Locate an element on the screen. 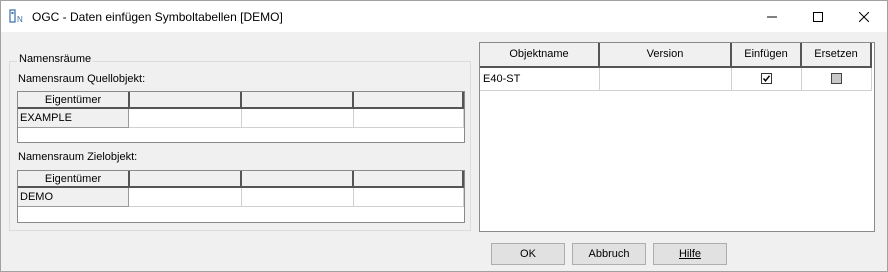 This screenshot has height=272, width=888. minimize-icon is located at coordinates (772, 16).